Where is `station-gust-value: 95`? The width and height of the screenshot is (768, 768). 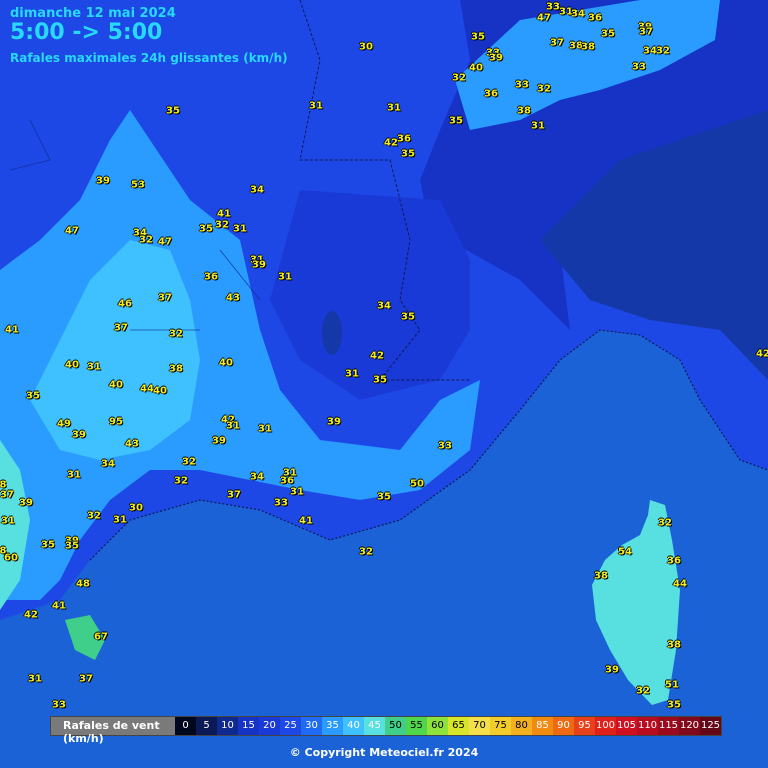 station-gust-value: 95 is located at coordinates (116, 422).